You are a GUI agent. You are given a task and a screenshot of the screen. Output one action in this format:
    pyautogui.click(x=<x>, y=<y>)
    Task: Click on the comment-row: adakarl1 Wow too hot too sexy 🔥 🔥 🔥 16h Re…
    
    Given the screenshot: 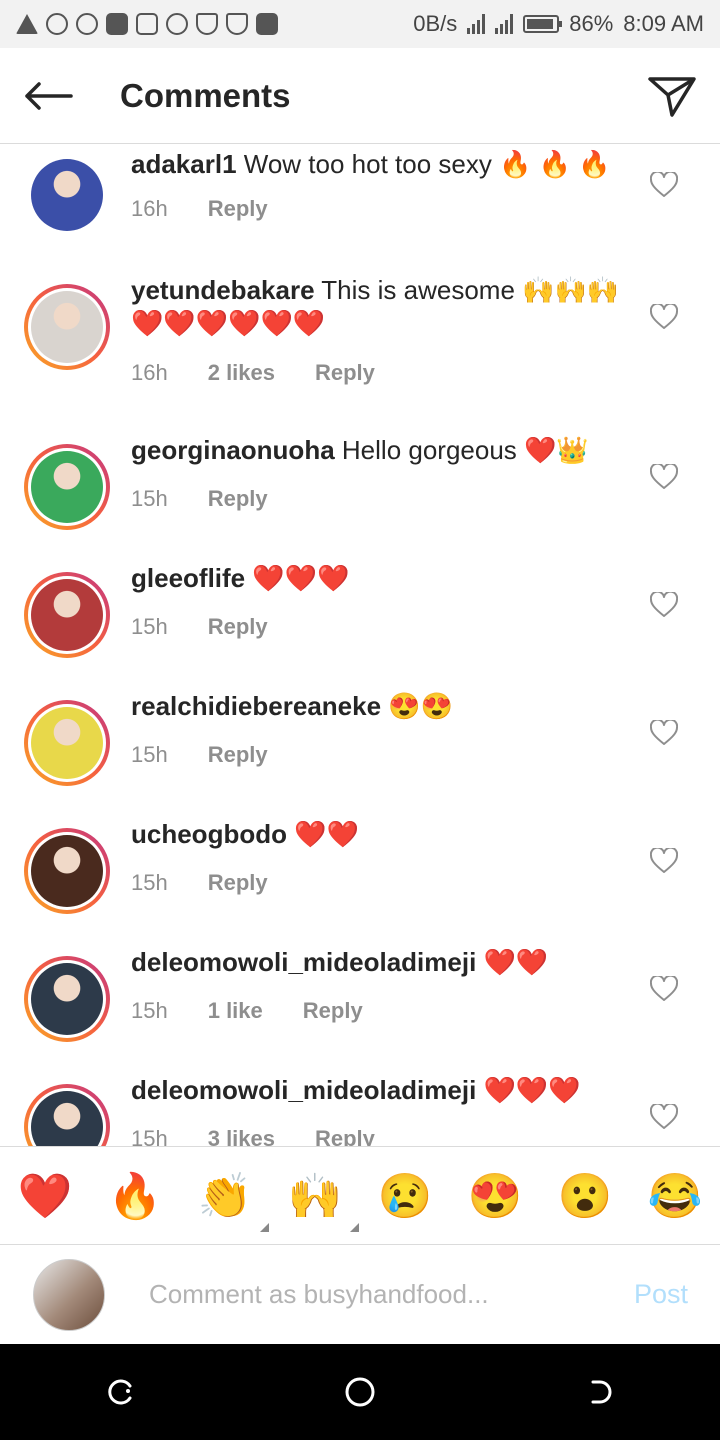 What is the action you would take?
    pyautogui.click(x=360, y=208)
    